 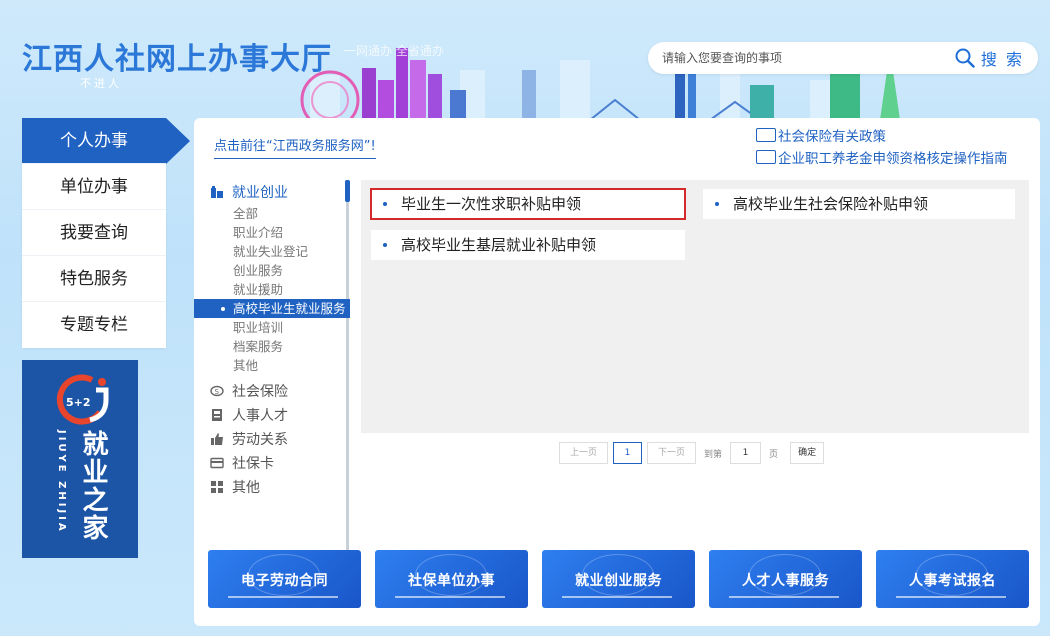 What do you see at coordinates (882, 157) in the screenshot?
I see `policy-link-pension-guide: 企业职工养老金申领资格核定操作指南` at bounding box center [882, 157].